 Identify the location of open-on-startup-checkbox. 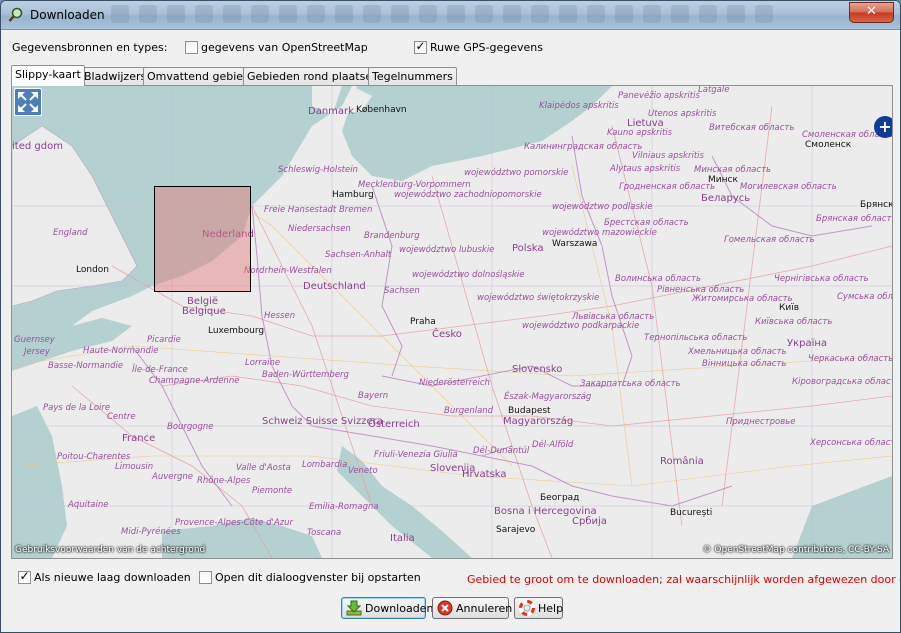
(205, 577).